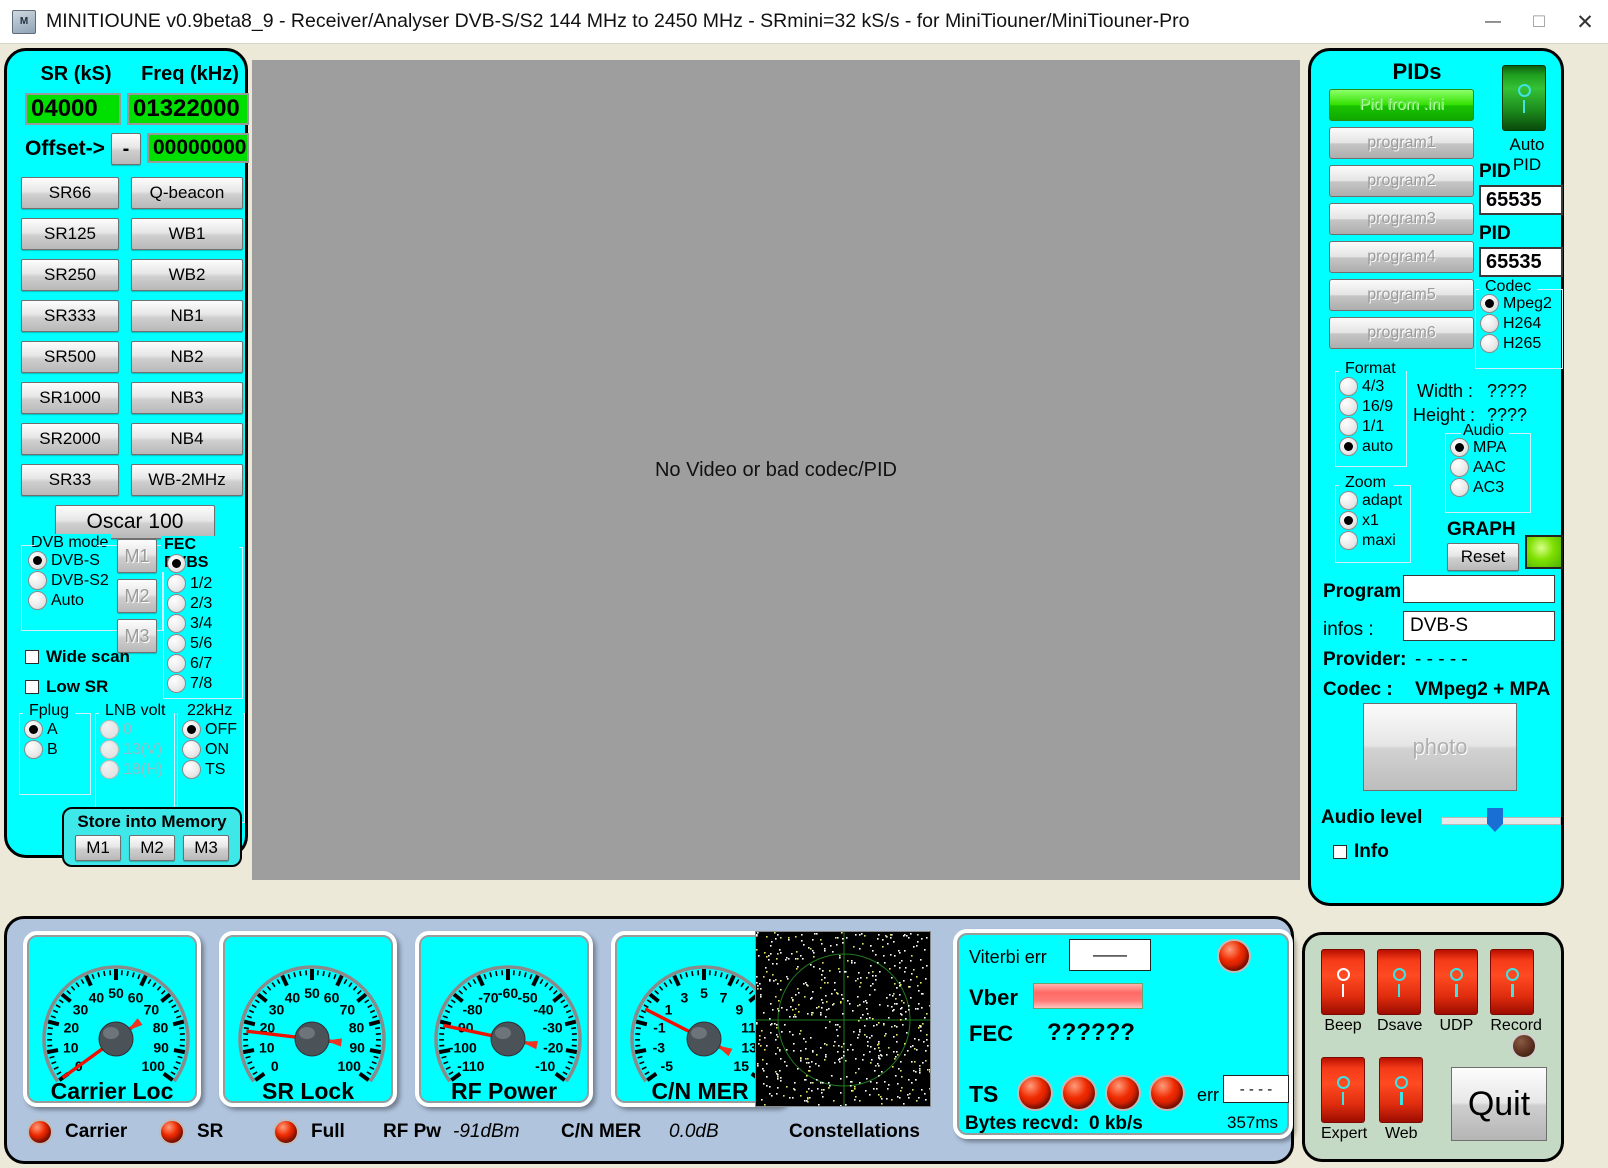 The width and height of the screenshot is (1608, 1168). What do you see at coordinates (187, 439) in the screenshot?
I see `preset-button-nb4: NB4` at bounding box center [187, 439].